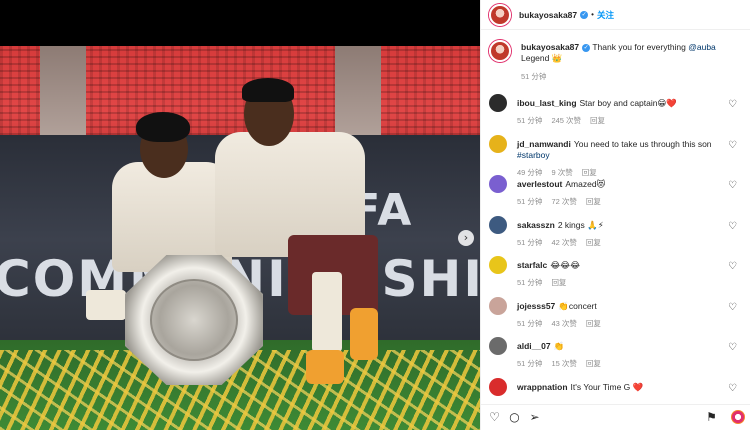 The width and height of the screenshot is (750, 430). What do you see at coordinates (607, 386) in the screenshot?
I see `comment-text: It's Your Time G ❤️` at bounding box center [607, 386].